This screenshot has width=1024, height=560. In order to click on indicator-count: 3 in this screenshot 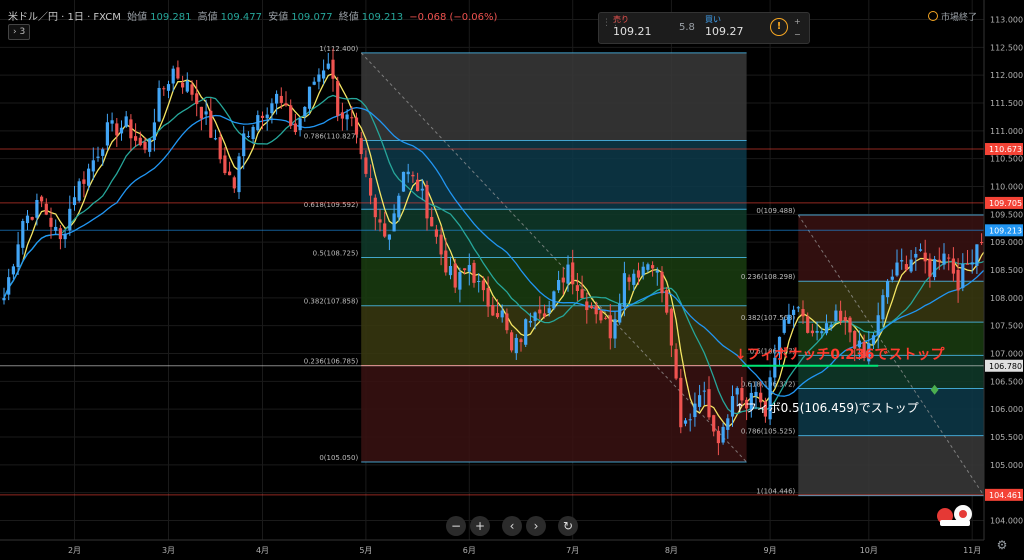, I will do `click(22, 32)`.